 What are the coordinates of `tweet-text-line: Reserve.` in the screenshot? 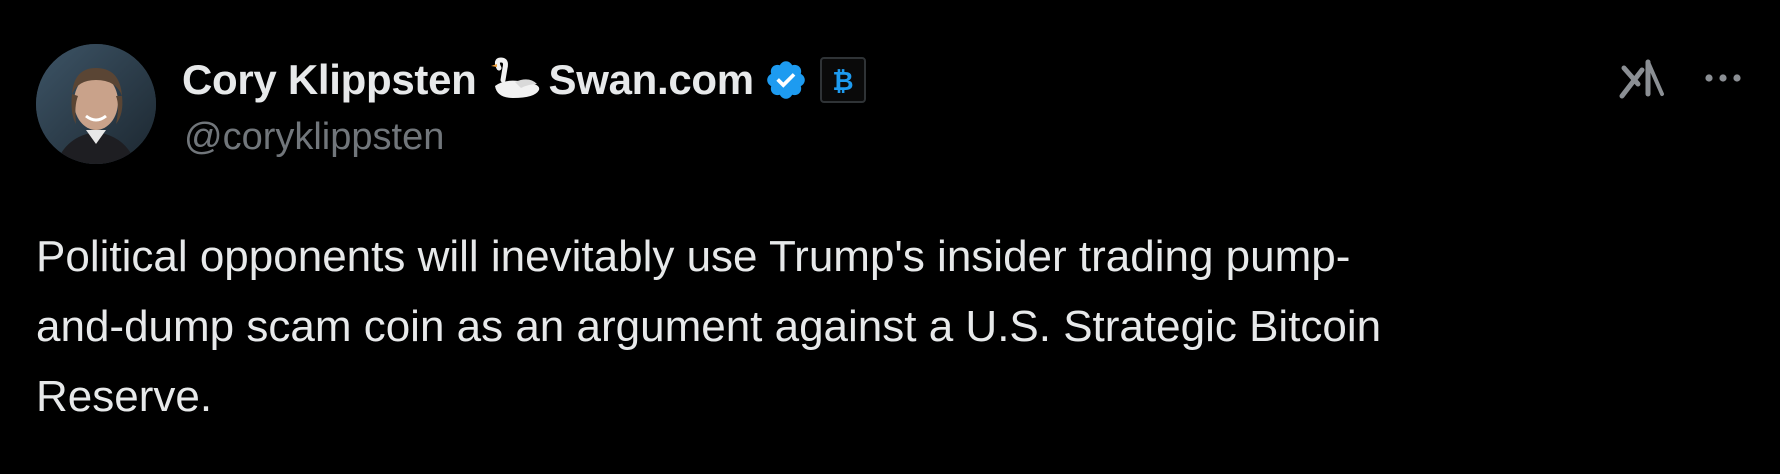 It's located at (124, 396).